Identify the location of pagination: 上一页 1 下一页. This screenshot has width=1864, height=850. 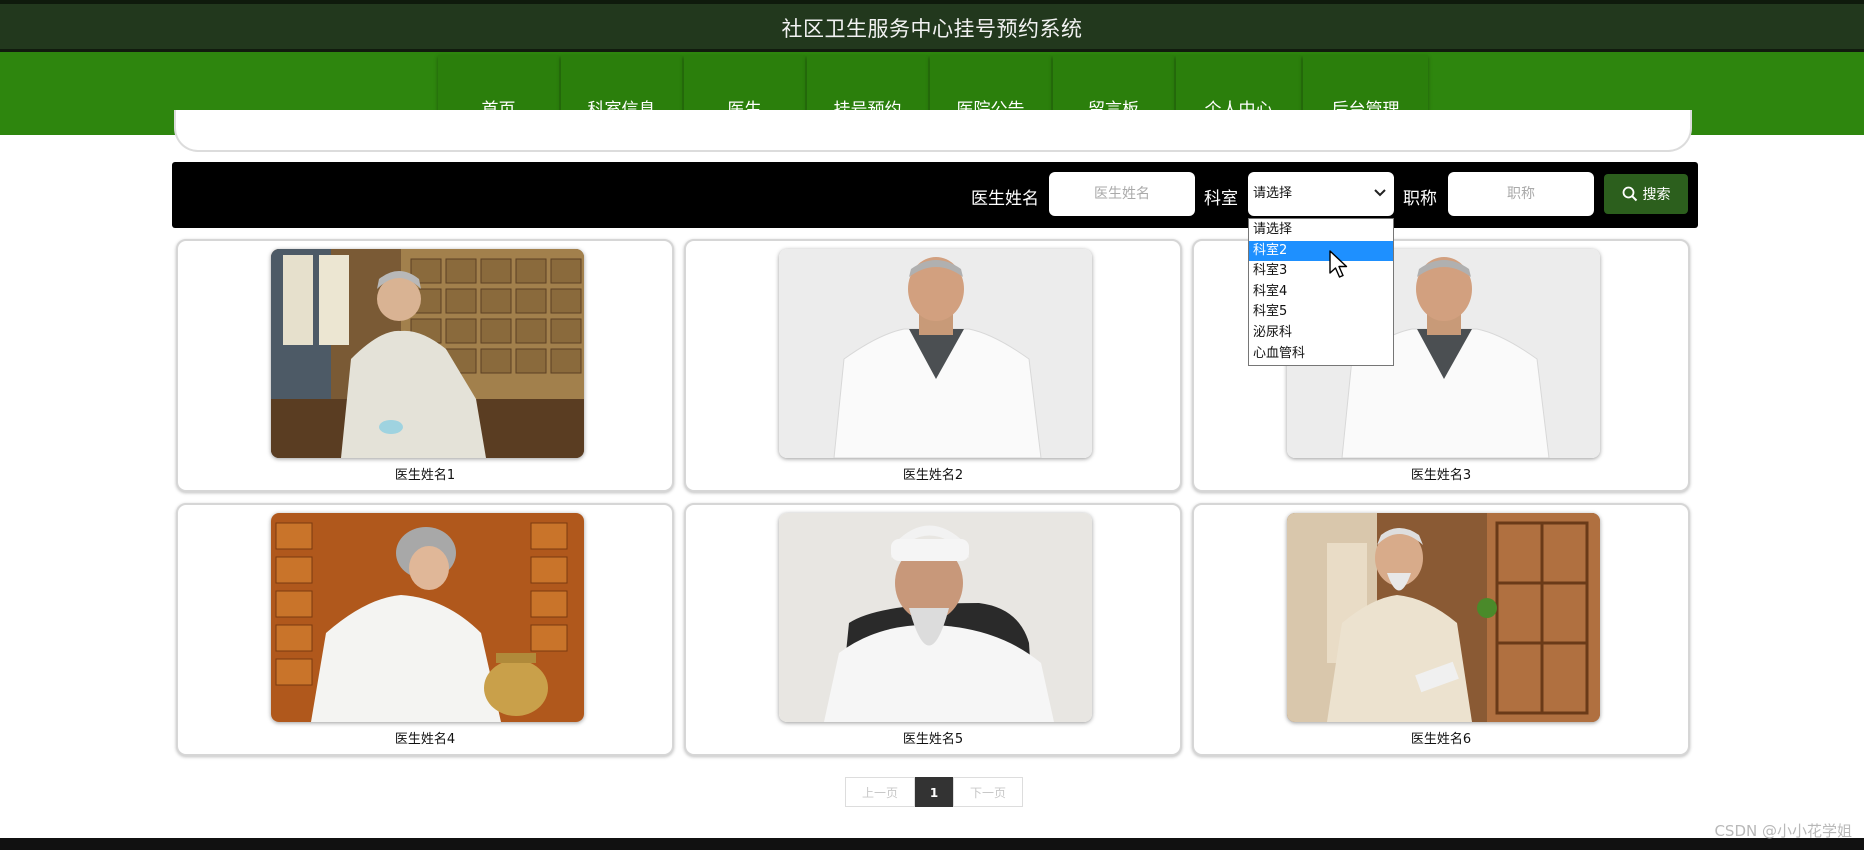
(934, 792).